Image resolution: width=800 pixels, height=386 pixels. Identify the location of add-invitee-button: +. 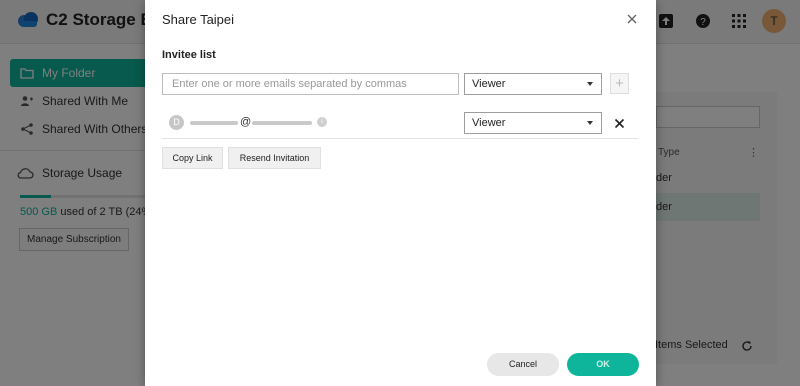
(619, 83).